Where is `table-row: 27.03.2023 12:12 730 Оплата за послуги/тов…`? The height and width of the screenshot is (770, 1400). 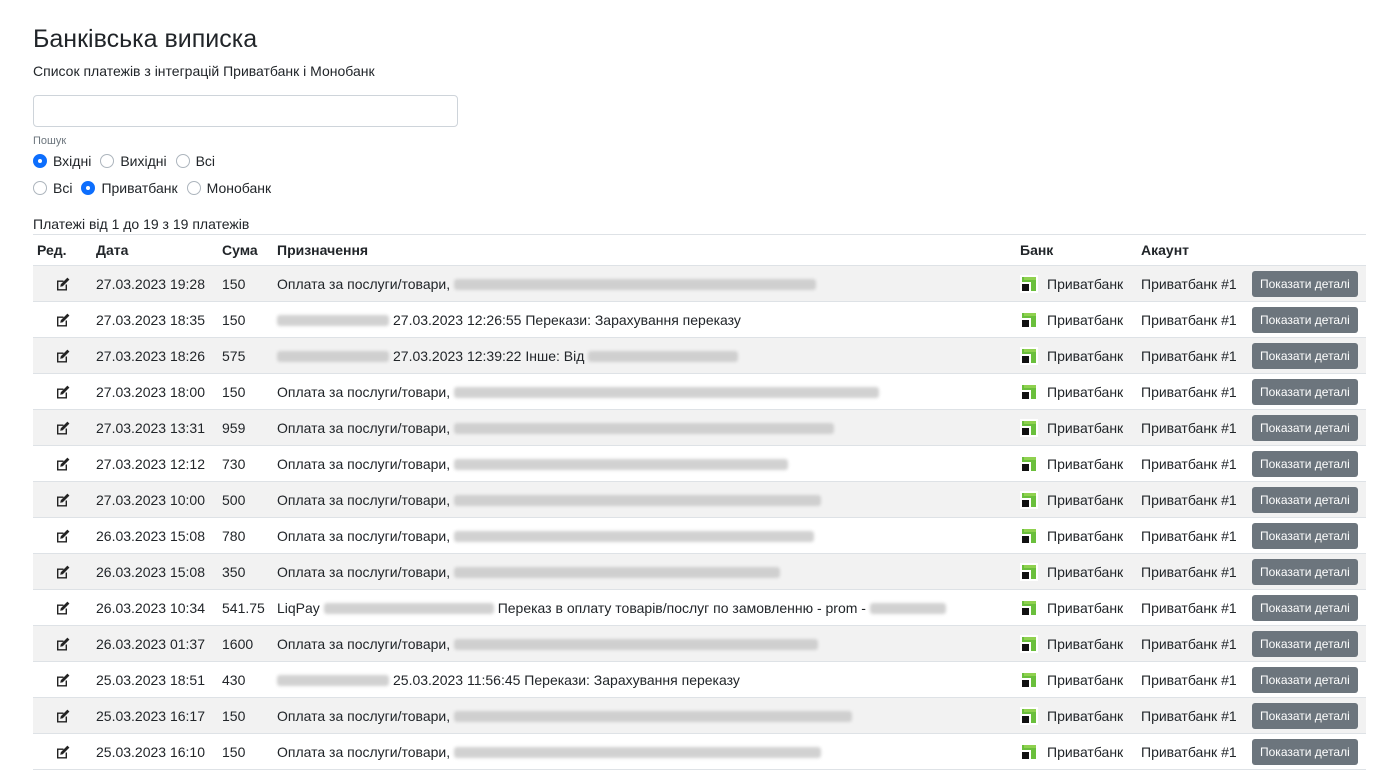 table-row: 27.03.2023 12:12 730 Оплата за послуги/тов… is located at coordinates (699, 463).